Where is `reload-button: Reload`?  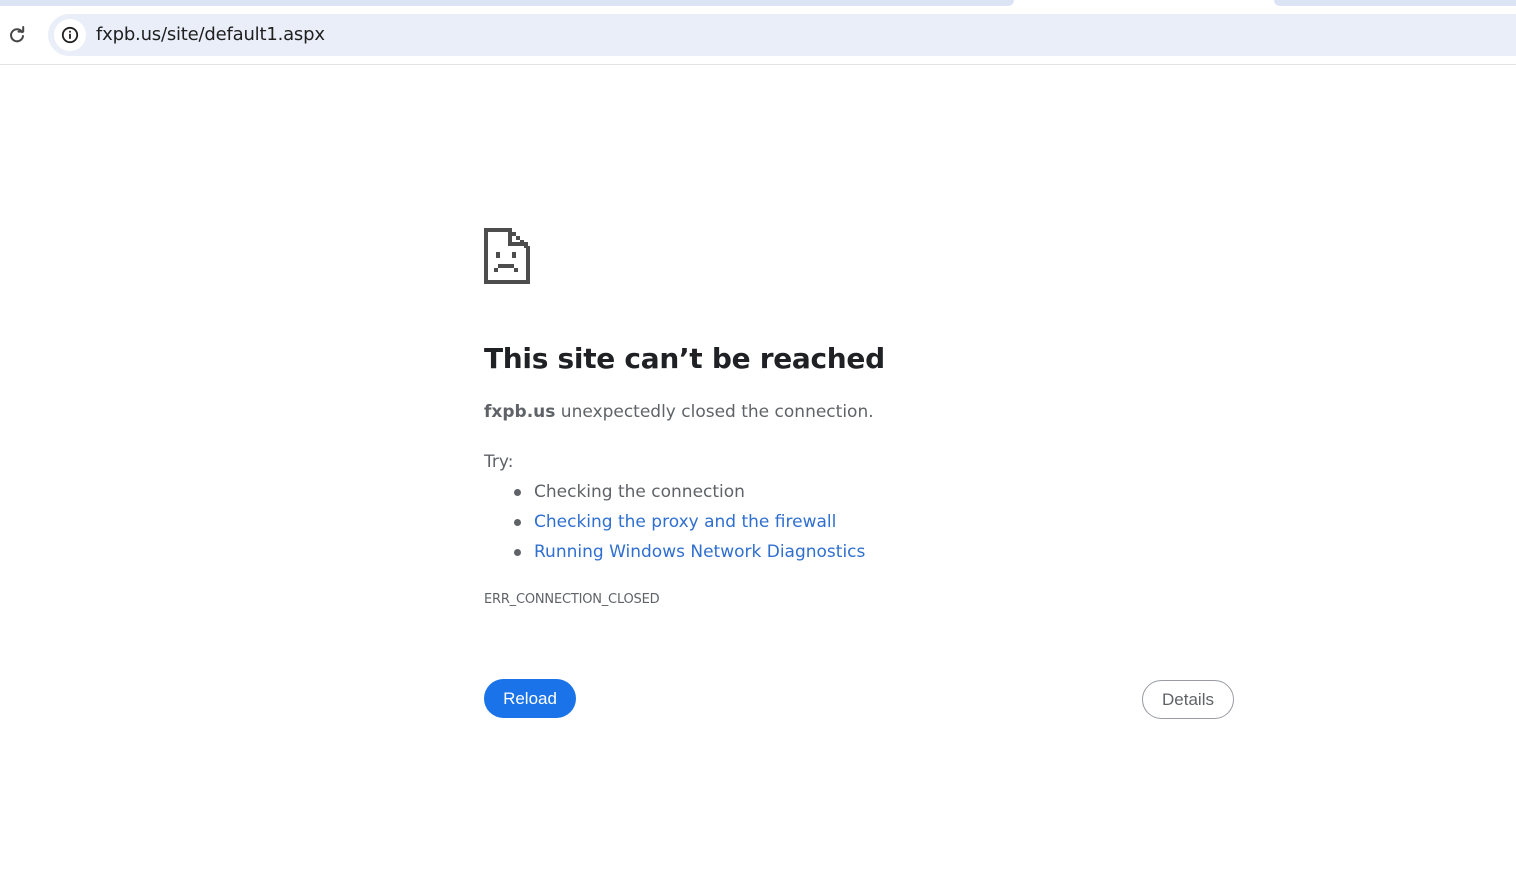
reload-button: Reload is located at coordinates (530, 698).